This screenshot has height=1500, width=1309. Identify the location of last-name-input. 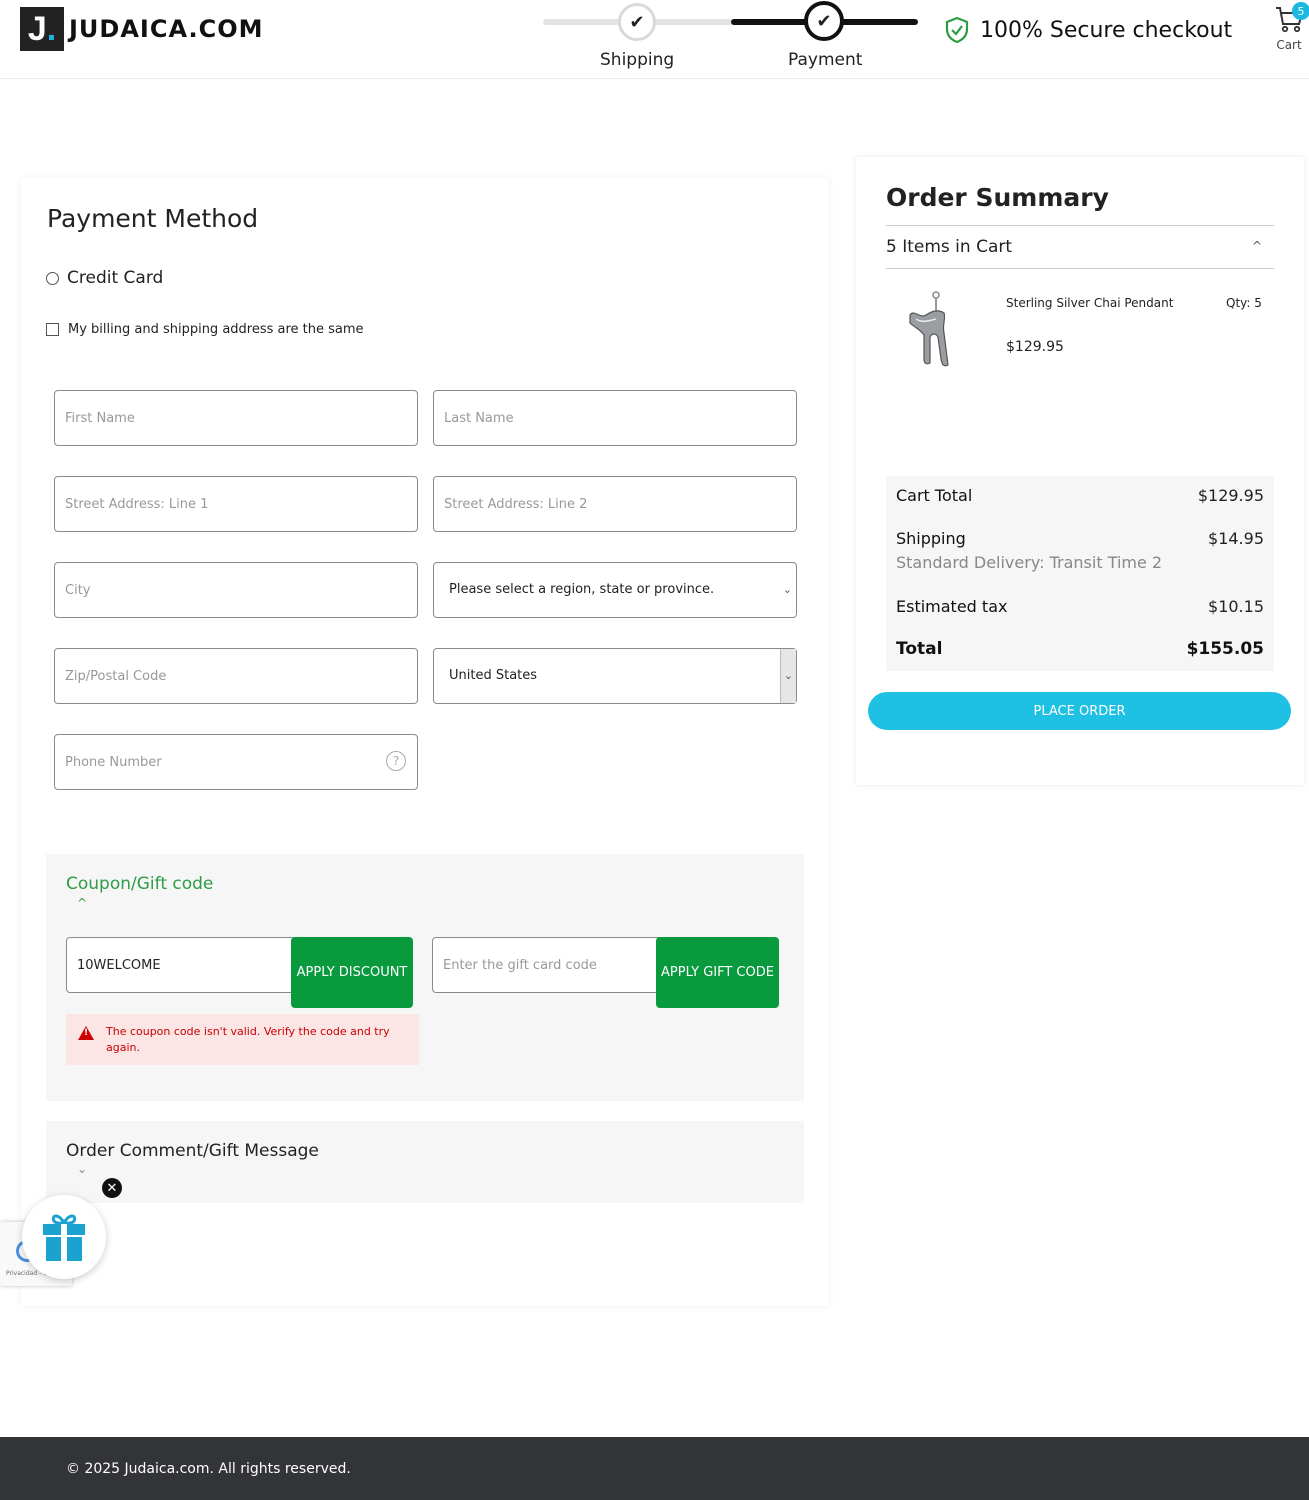
(604, 418).